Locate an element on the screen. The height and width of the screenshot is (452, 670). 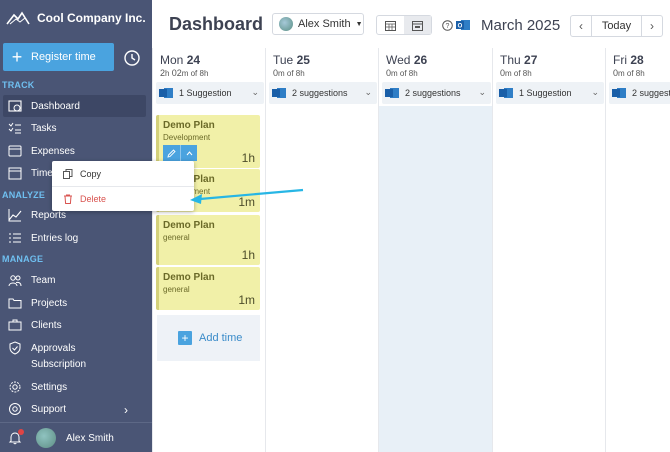
sidebar-item-entries-log: Entries log is located at coordinates (74, 238).